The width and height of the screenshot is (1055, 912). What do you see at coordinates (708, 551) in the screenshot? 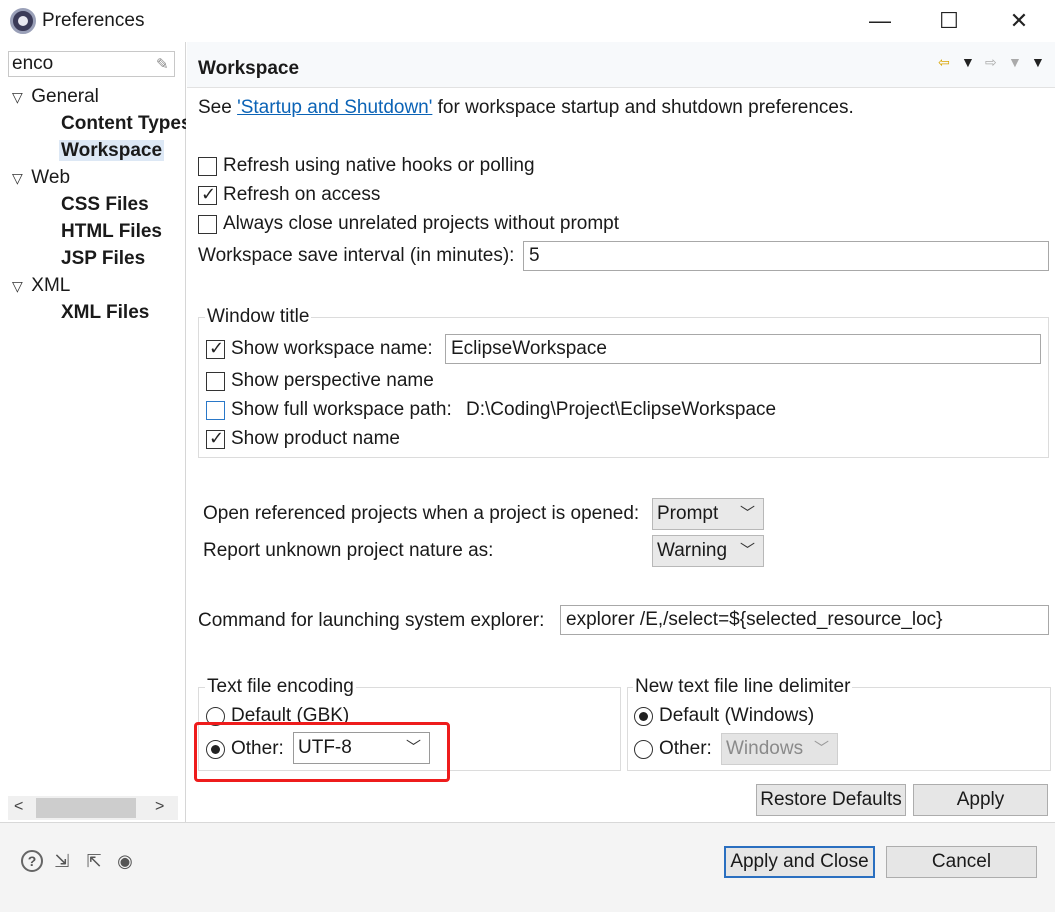
I see `report-unknown-select: Warning ﹀` at bounding box center [708, 551].